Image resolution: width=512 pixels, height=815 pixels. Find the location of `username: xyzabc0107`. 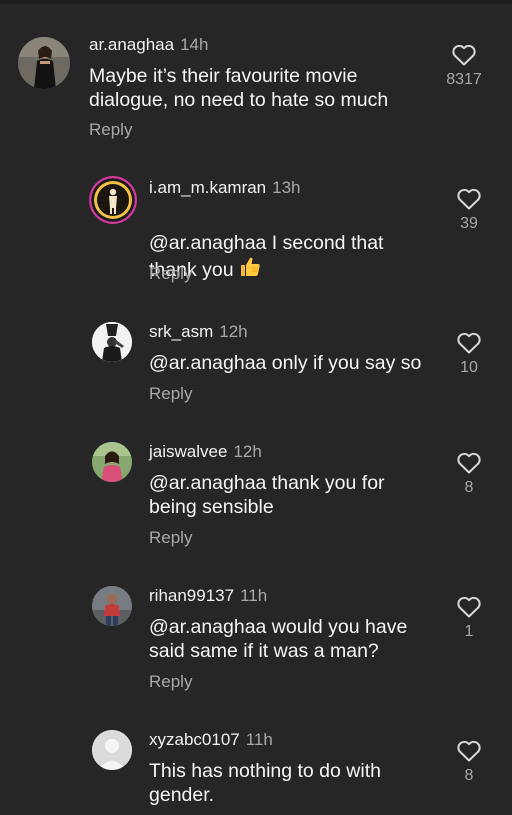

username: xyzabc0107 is located at coordinates (194, 739).